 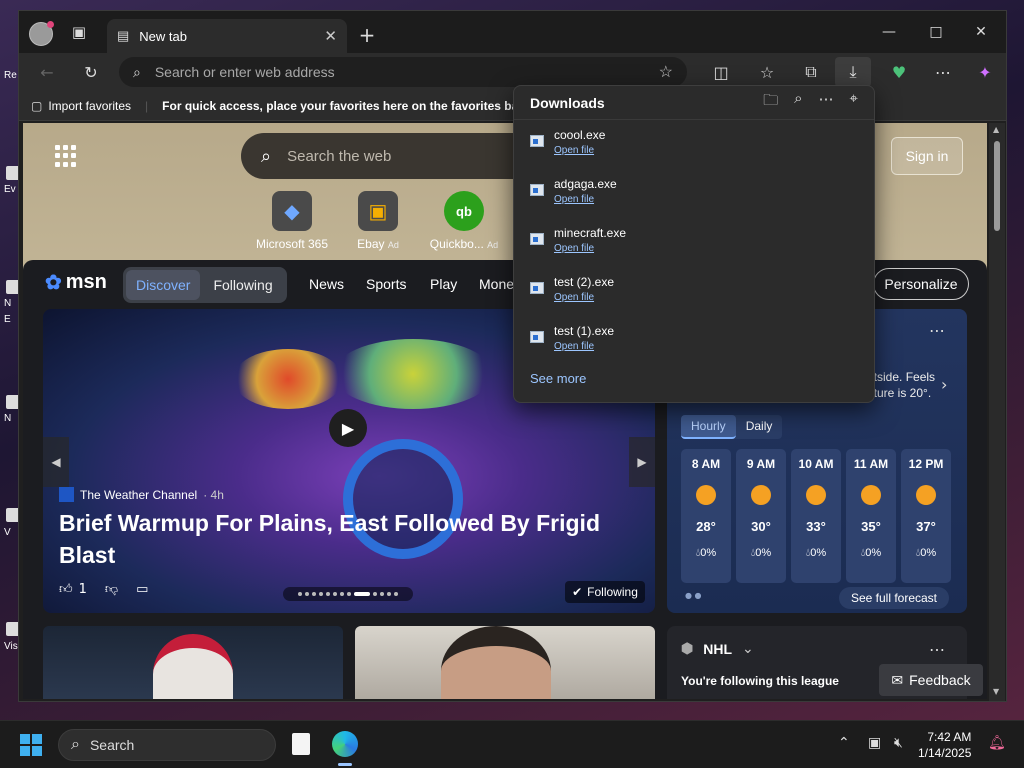 What do you see at coordinates (944, 384) in the screenshot?
I see `weather-next-icon: ›` at bounding box center [944, 384].